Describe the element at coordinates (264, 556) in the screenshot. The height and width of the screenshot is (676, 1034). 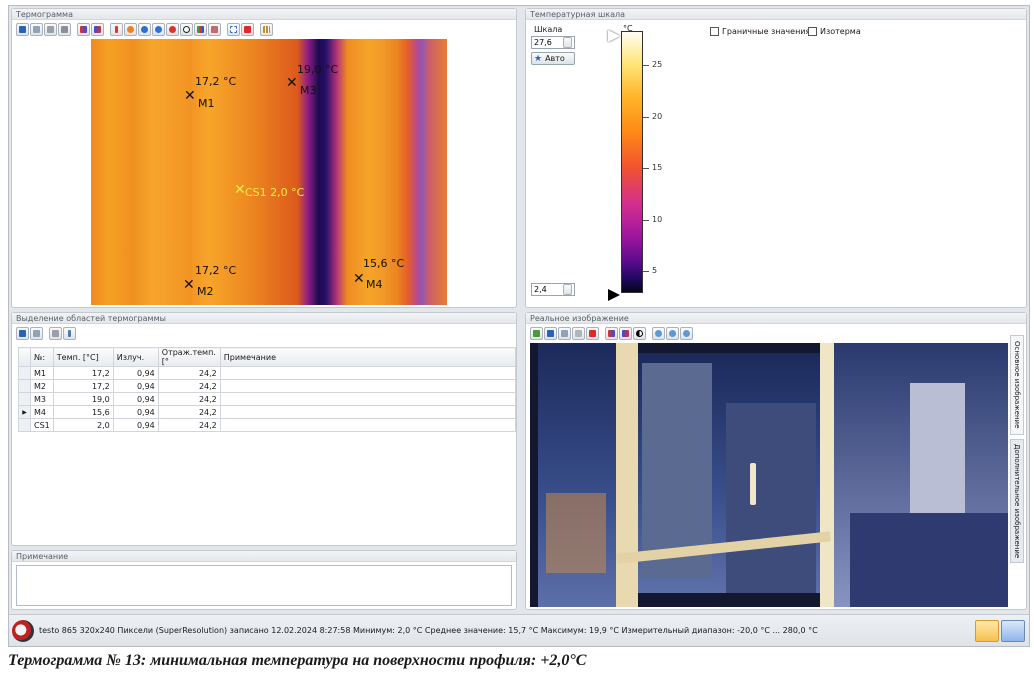
I see `note-panel-title: Примечание` at that location.